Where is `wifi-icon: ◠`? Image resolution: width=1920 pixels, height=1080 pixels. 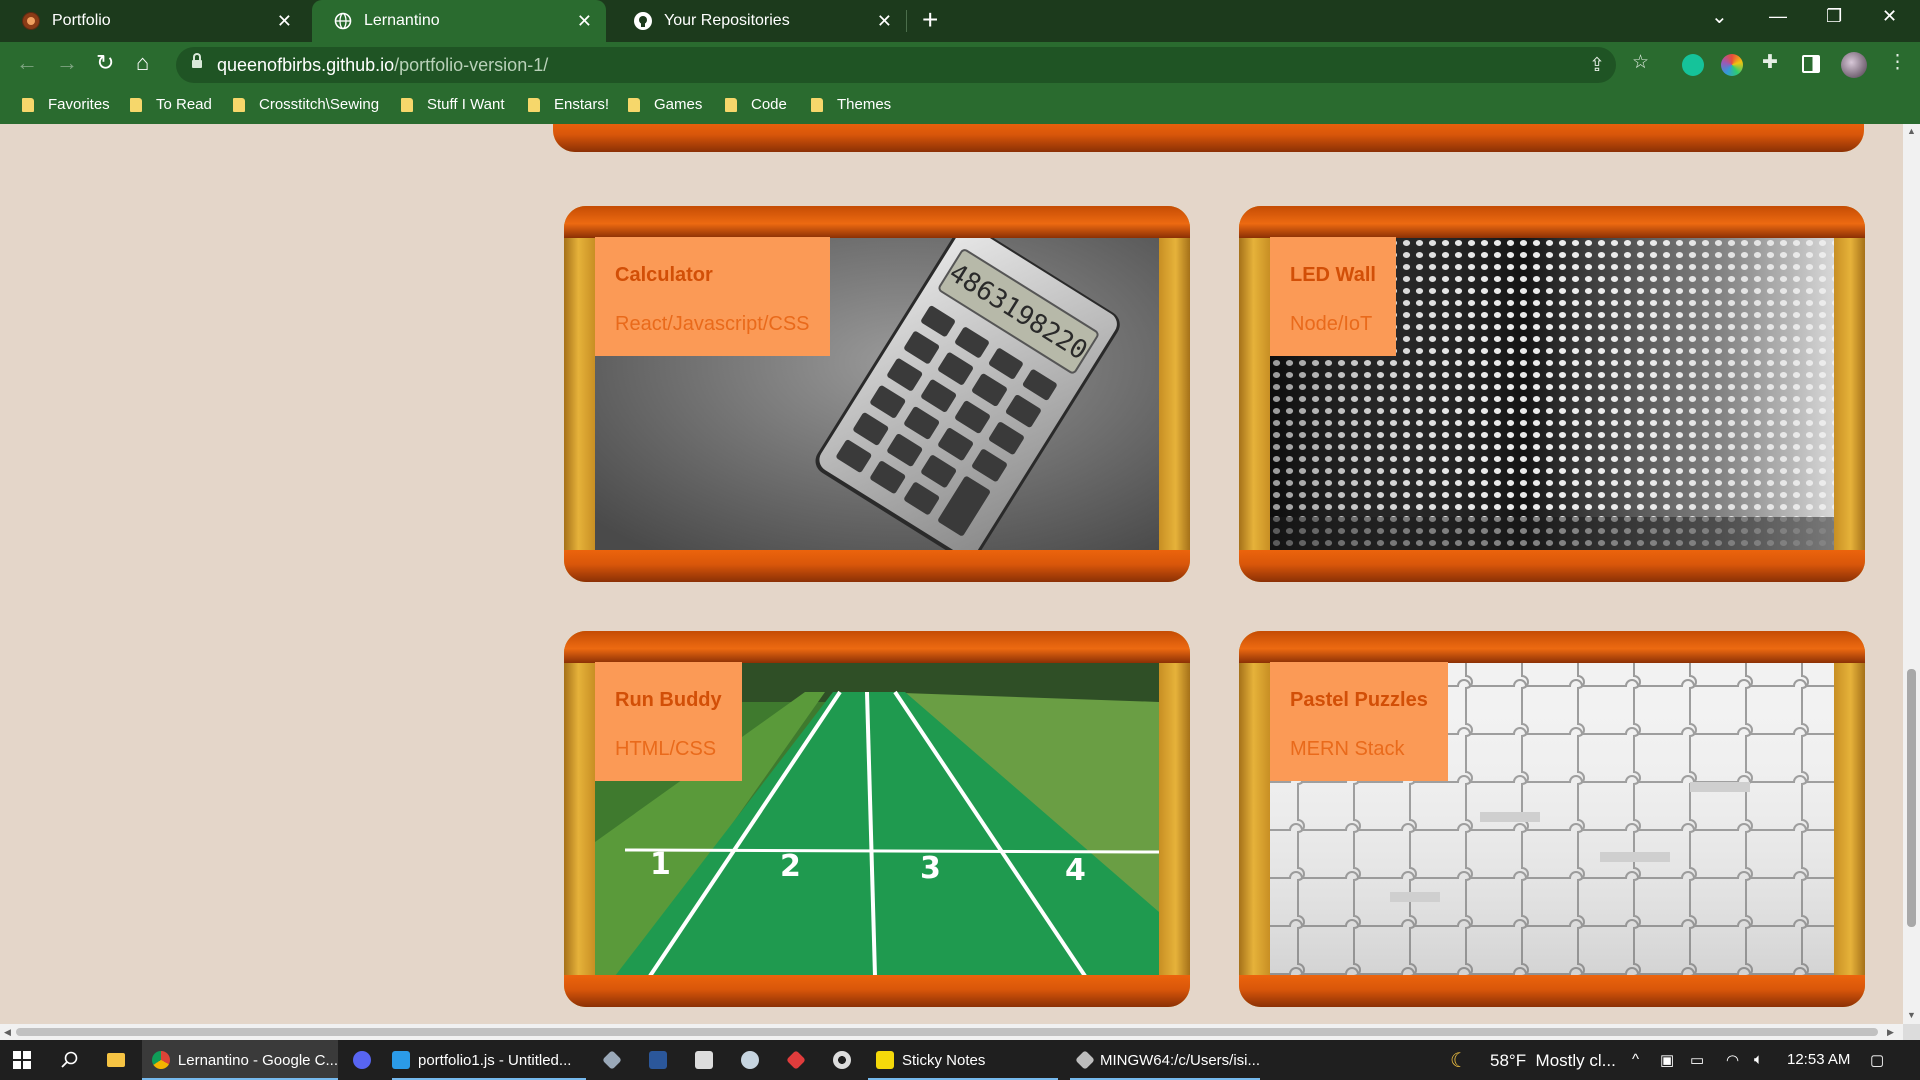 wifi-icon: ◠ is located at coordinates (1732, 1060).